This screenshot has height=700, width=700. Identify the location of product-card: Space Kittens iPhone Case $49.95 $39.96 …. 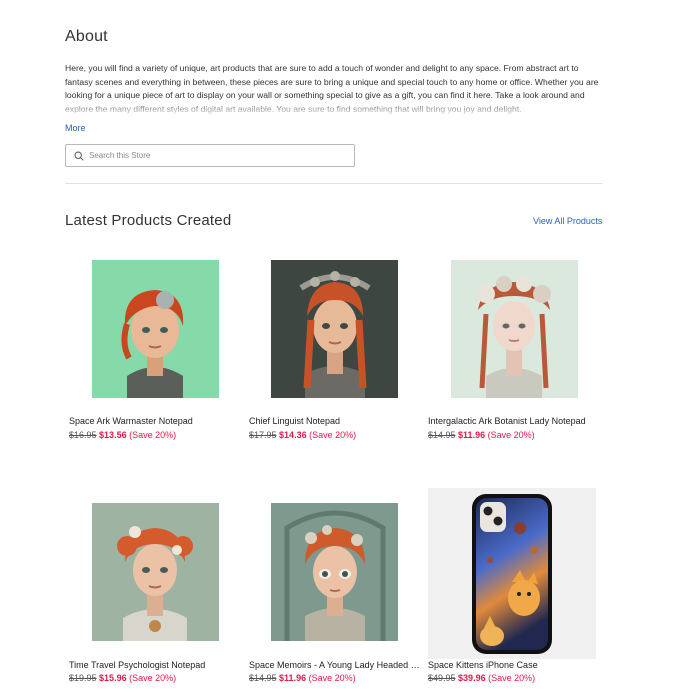
(511, 585).